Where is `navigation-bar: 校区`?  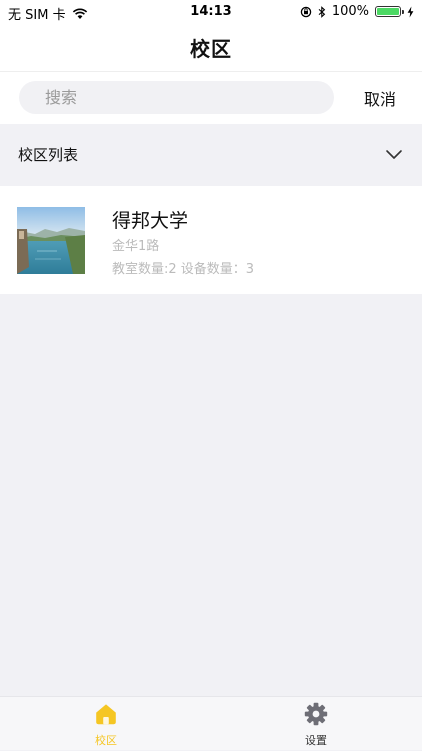 navigation-bar: 校区 is located at coordinates (211, 48).